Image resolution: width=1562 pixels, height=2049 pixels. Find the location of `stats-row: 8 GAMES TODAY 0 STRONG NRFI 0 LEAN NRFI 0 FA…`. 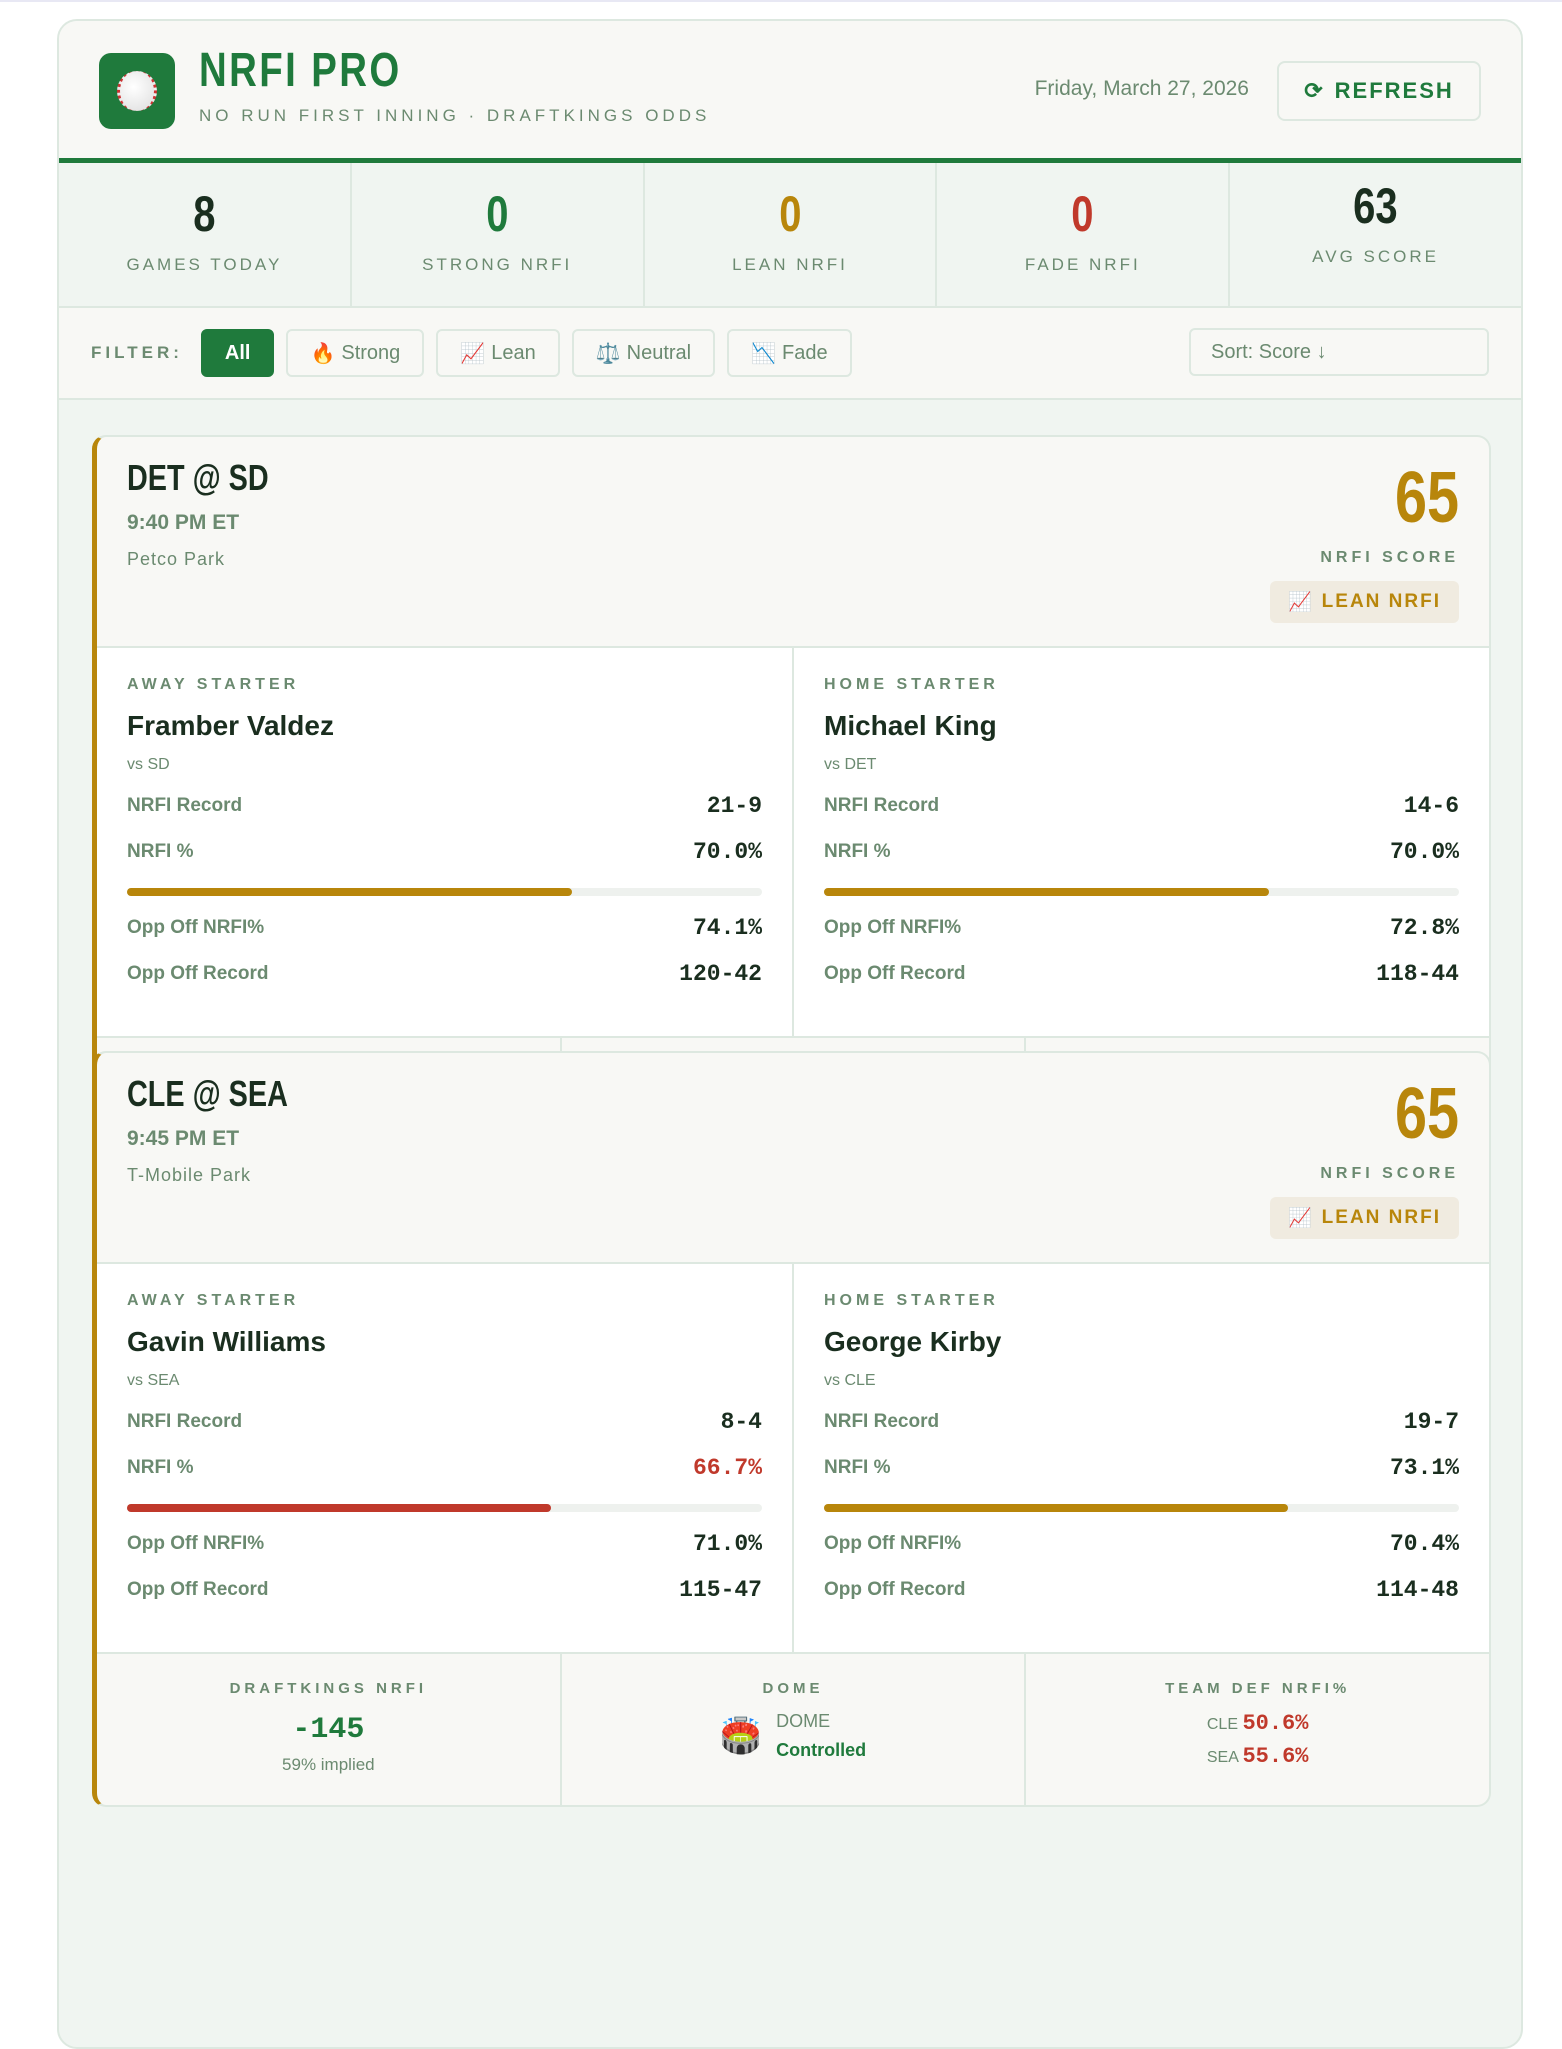

stats-row: 8 GAMES TODAY 0 STRONG NRFI 0 LEAN NRFI 0 FA… is located at coordinates (790, 235).